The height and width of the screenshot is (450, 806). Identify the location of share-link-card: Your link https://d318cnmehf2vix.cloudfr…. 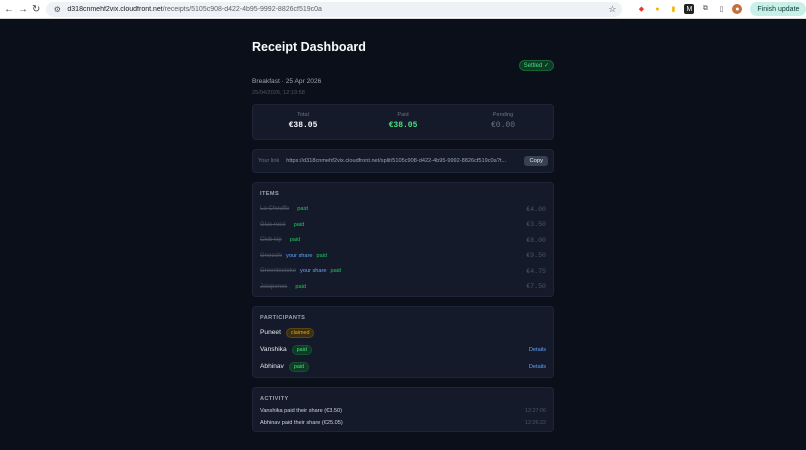
(403, 161).